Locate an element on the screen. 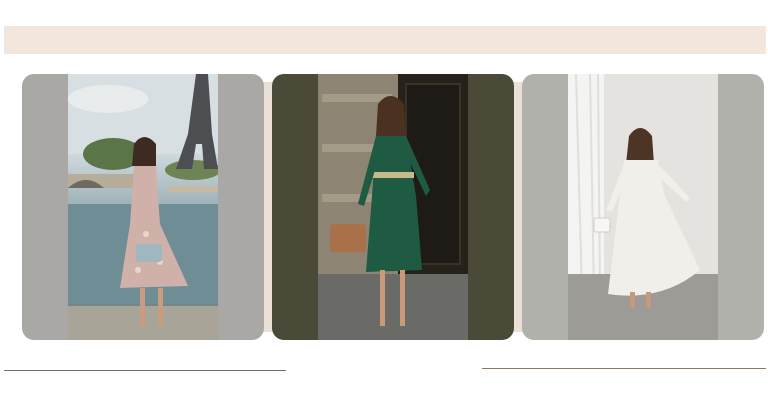 Image resolution: width=768 pixels, height=402 pixels. photo-white-dress is located at coordinates (643, 207).